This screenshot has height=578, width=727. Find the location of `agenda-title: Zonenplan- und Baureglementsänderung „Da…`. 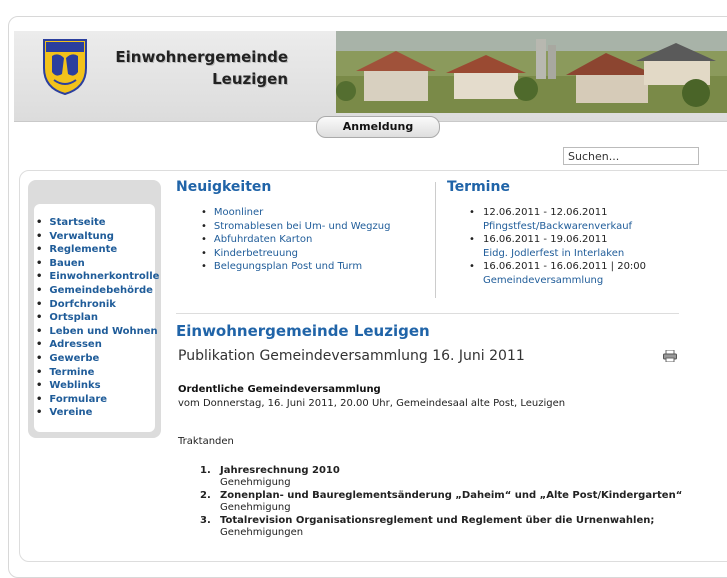

agenda-title: Zonenplan- und Baureglementsänderung „Da… is located at coordinates (451, 495).